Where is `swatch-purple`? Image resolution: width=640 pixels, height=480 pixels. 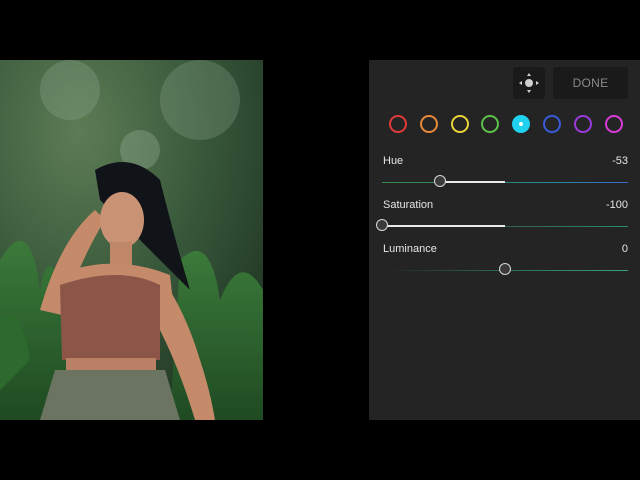 swatch-purple is located at coordinates (582, 124).